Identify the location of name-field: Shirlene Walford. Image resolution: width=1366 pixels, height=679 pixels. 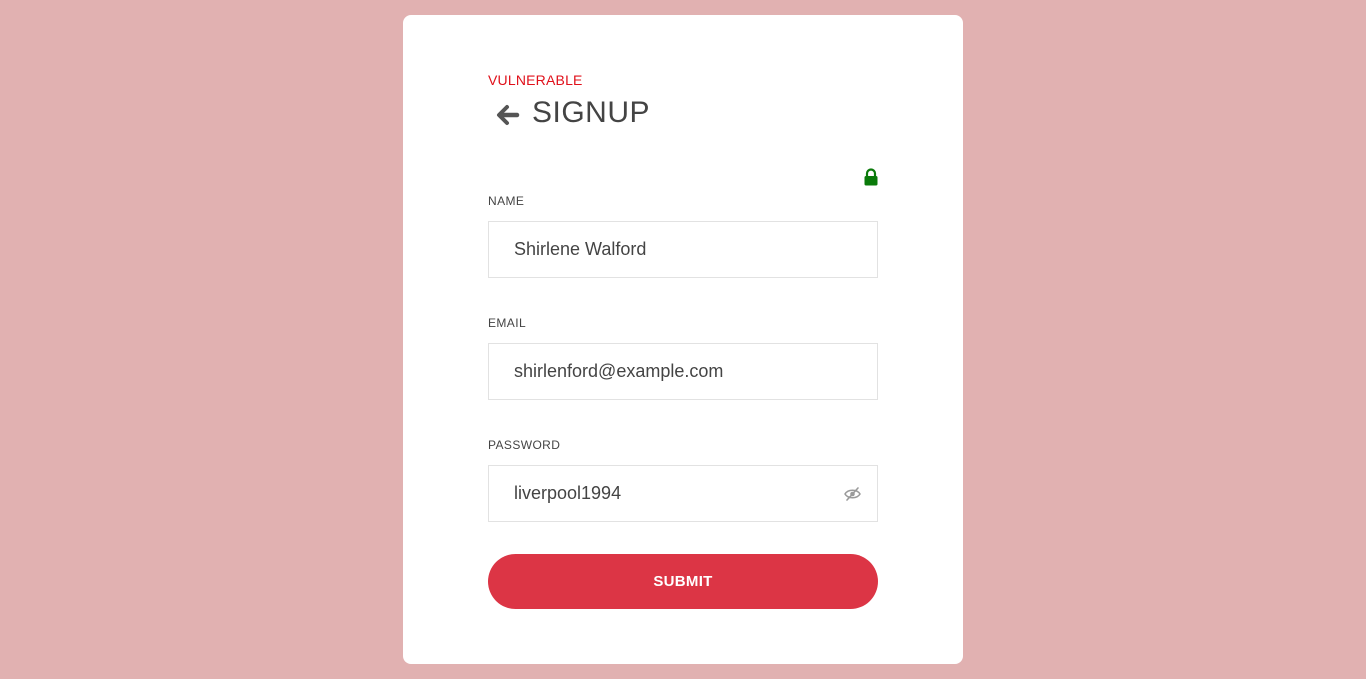
(683, 249).